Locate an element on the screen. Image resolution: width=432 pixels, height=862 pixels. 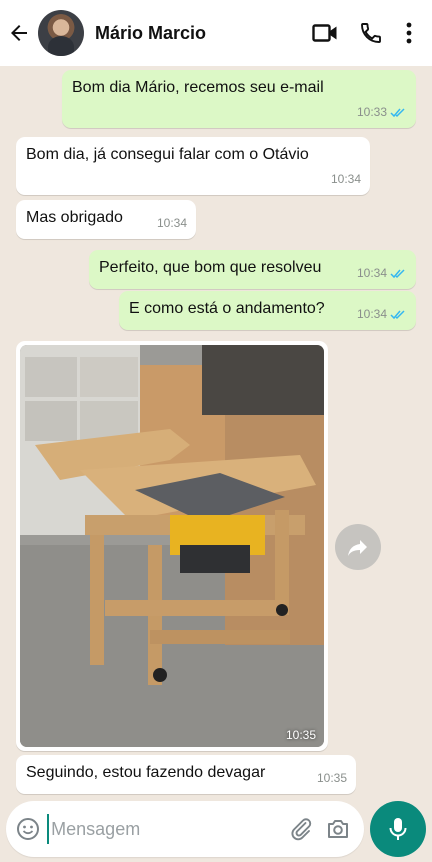
message-bubble-incoming: Mas obrigado 10:34 is located at coordinates (106, 219).